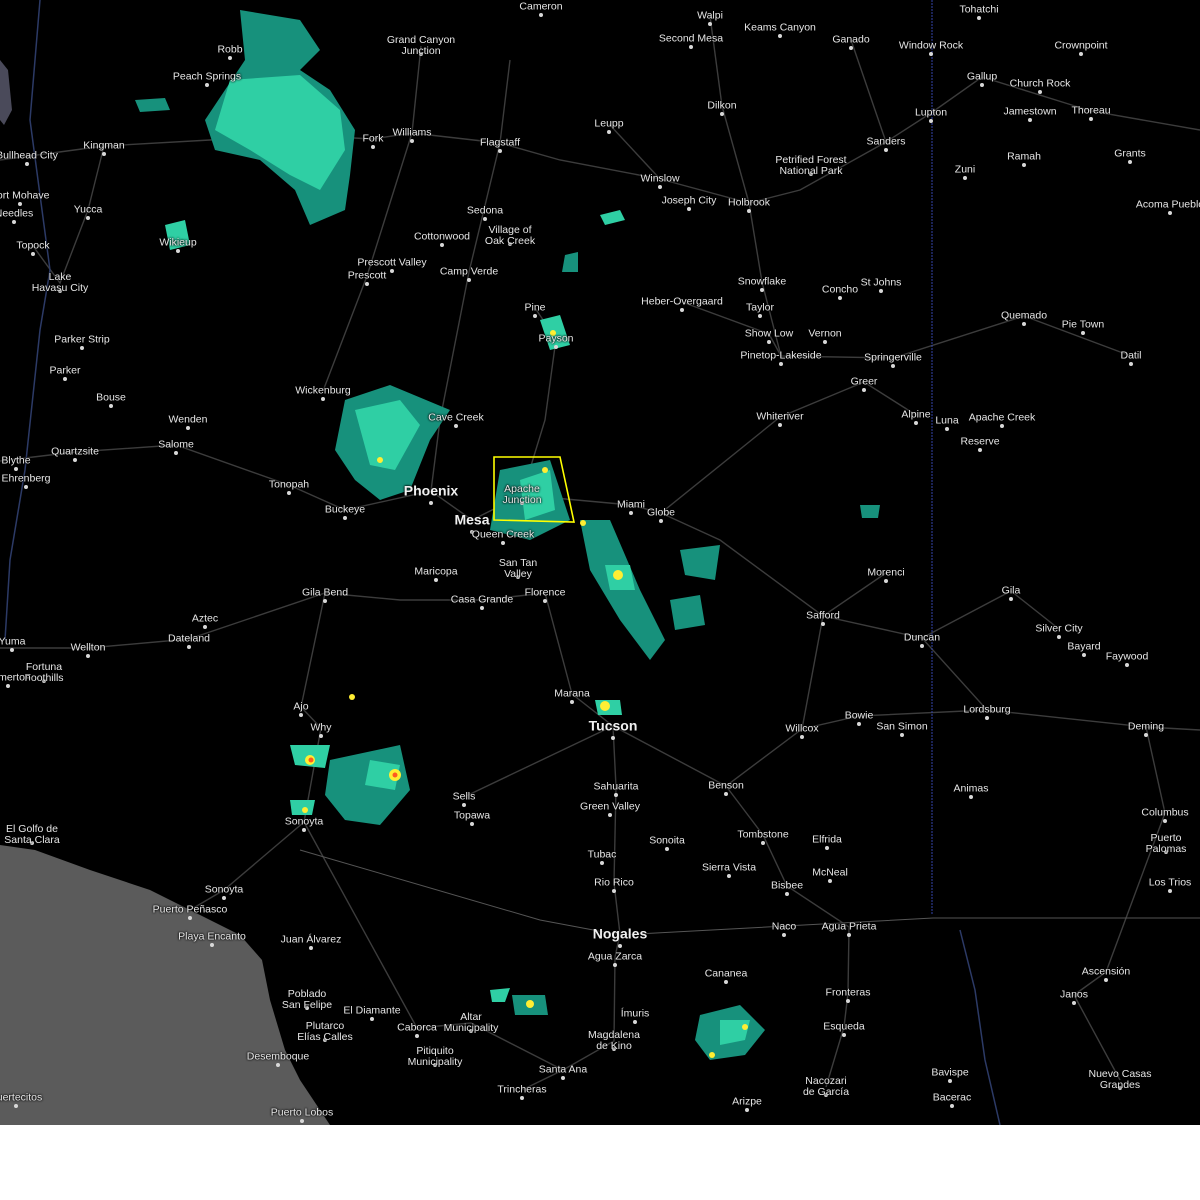  What do you see at coordinates (729, 867) in the screenshot?
I see `place-label: Sierra Vista` at bounding box center [729, 867].